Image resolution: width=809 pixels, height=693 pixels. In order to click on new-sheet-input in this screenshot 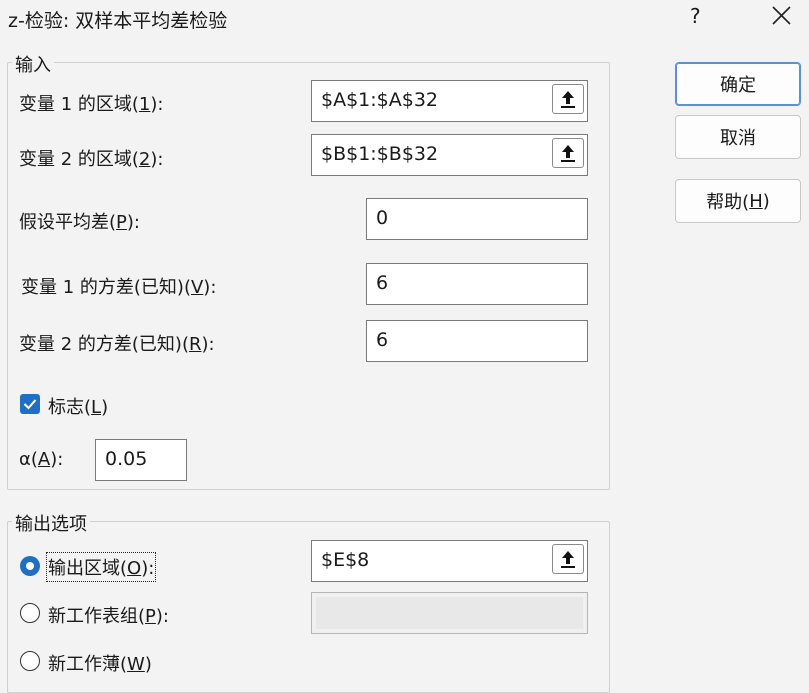, I will do `click(449, 613)`.